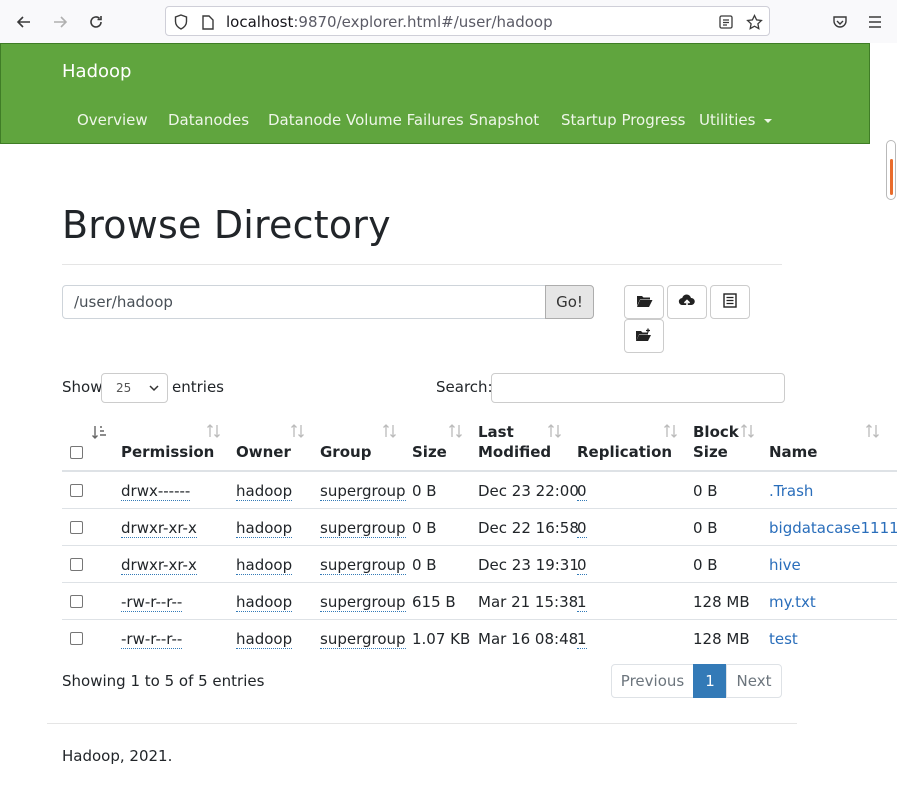 The height and width of the screenshot is (787, 897). I want to click on entries-label: entries, so click(198, 387).